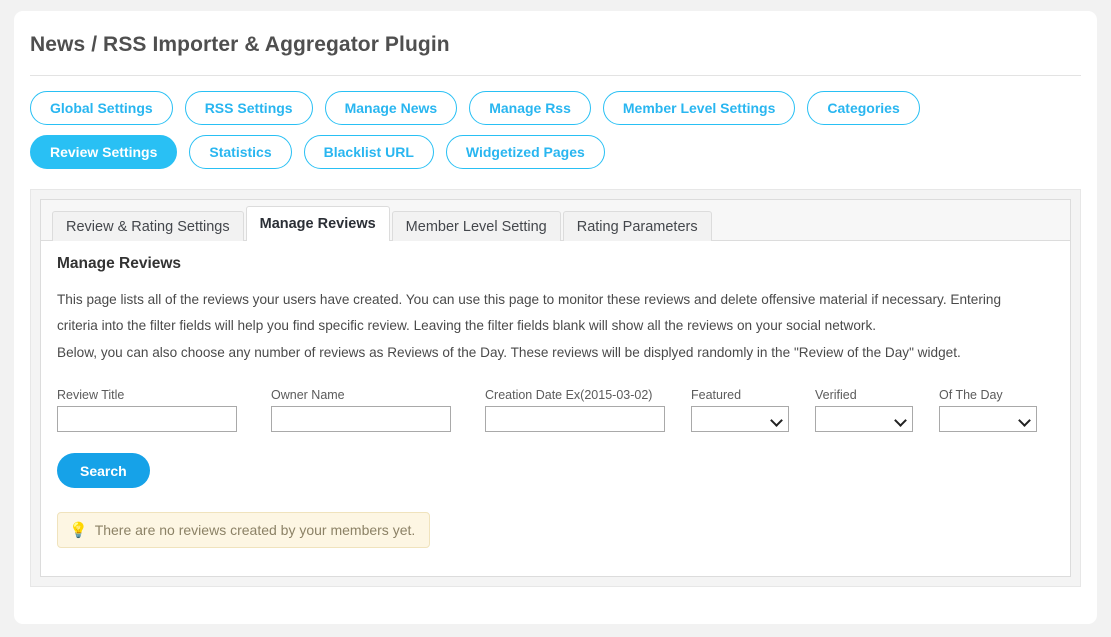 Image resolution: width=1111 pixels, height=637 pixels. Describe the element at coordinates (361, 419) in the screenshot. I see `owner-name-input` at that location.